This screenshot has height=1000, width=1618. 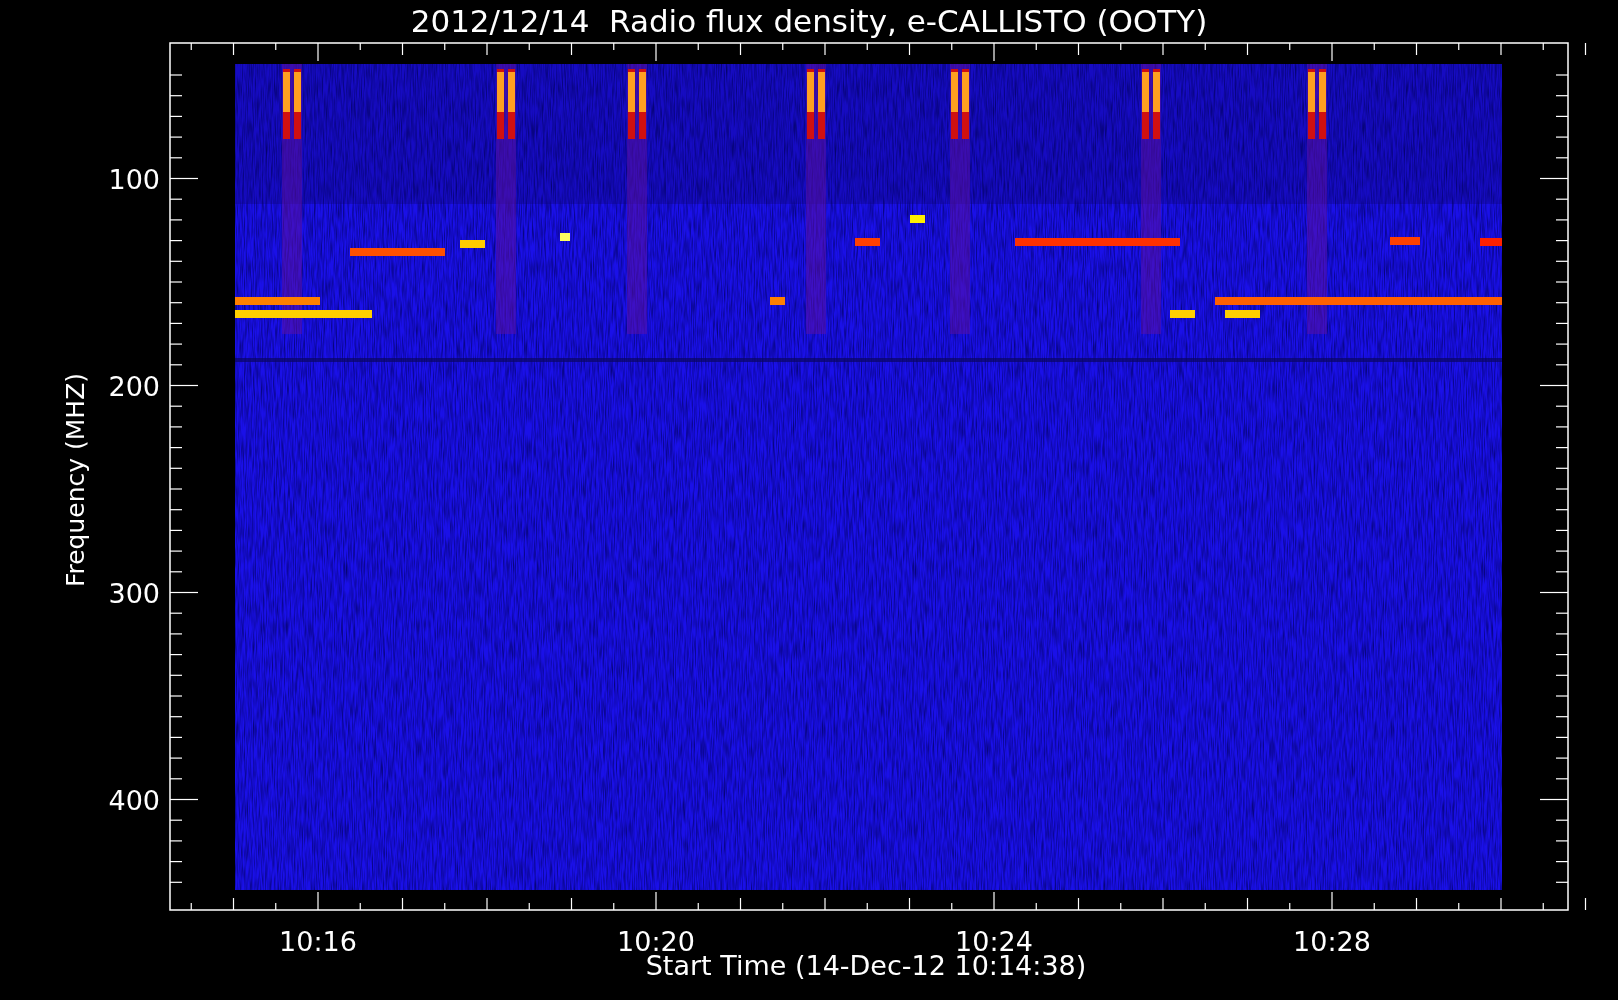 I want to click on y-tick-label: 200, so click(x=134, y=386).